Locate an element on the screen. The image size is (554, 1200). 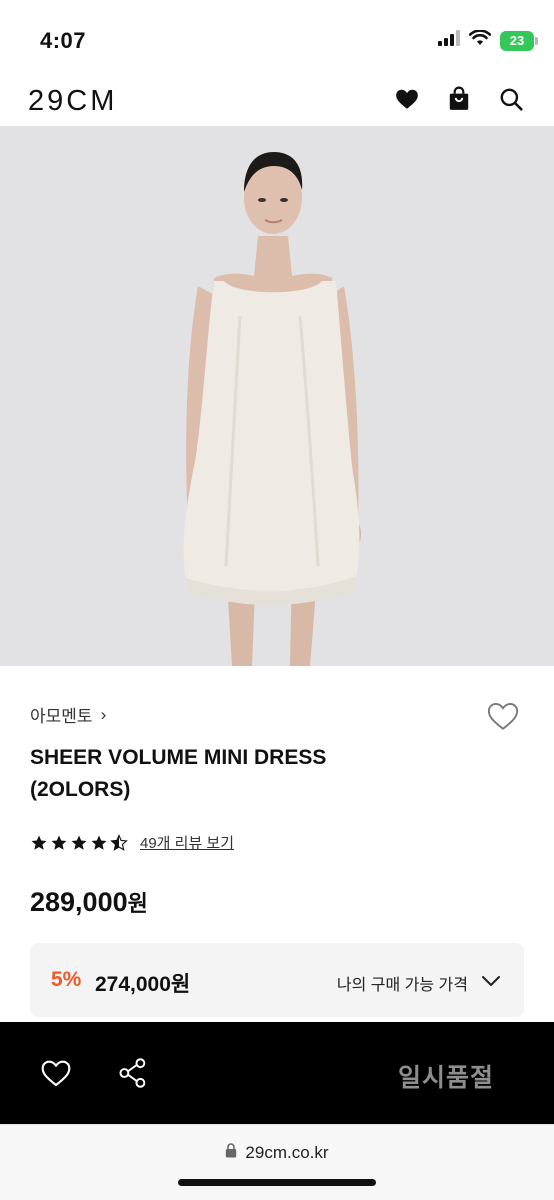
star-half-icon is located at coordinates (119, 842).